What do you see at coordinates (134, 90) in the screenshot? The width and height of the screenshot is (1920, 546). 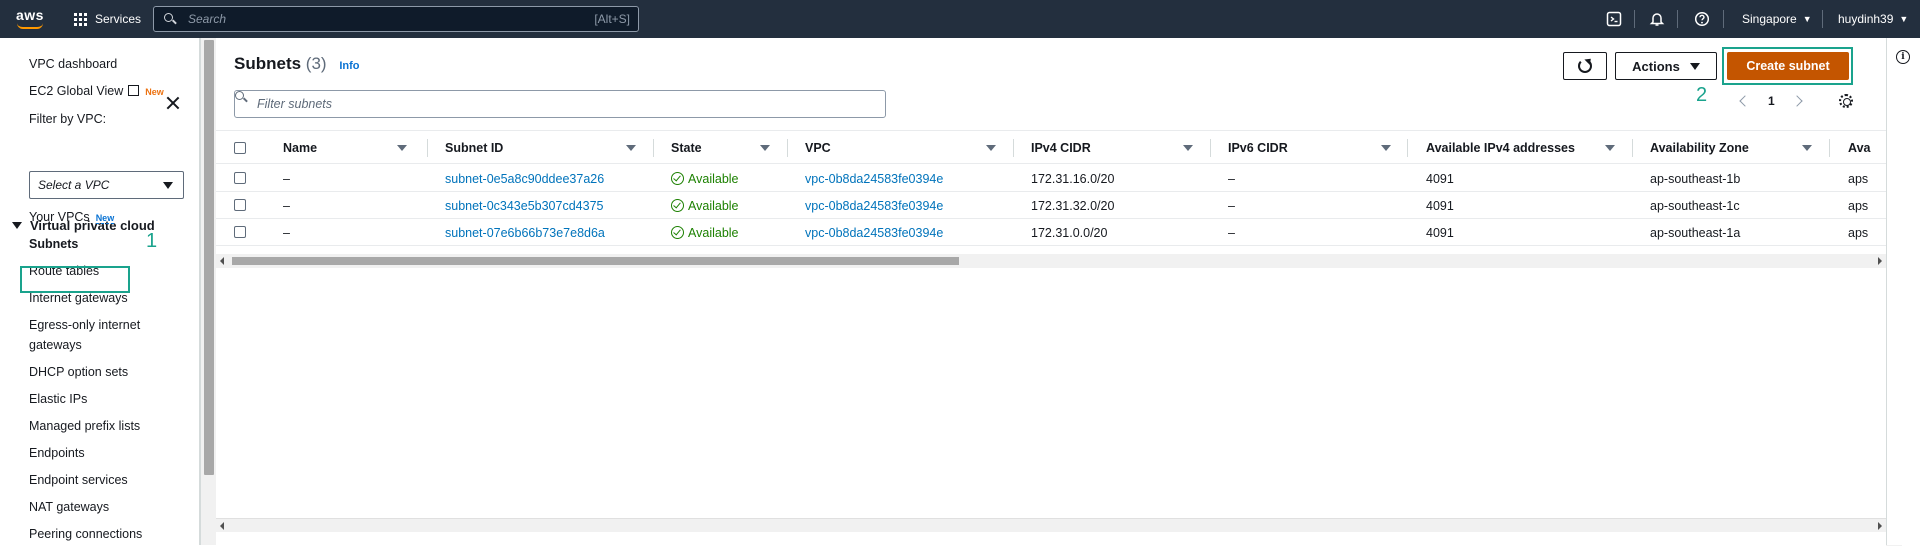 I see `external-link-icon` at bounding box center [134, 90].